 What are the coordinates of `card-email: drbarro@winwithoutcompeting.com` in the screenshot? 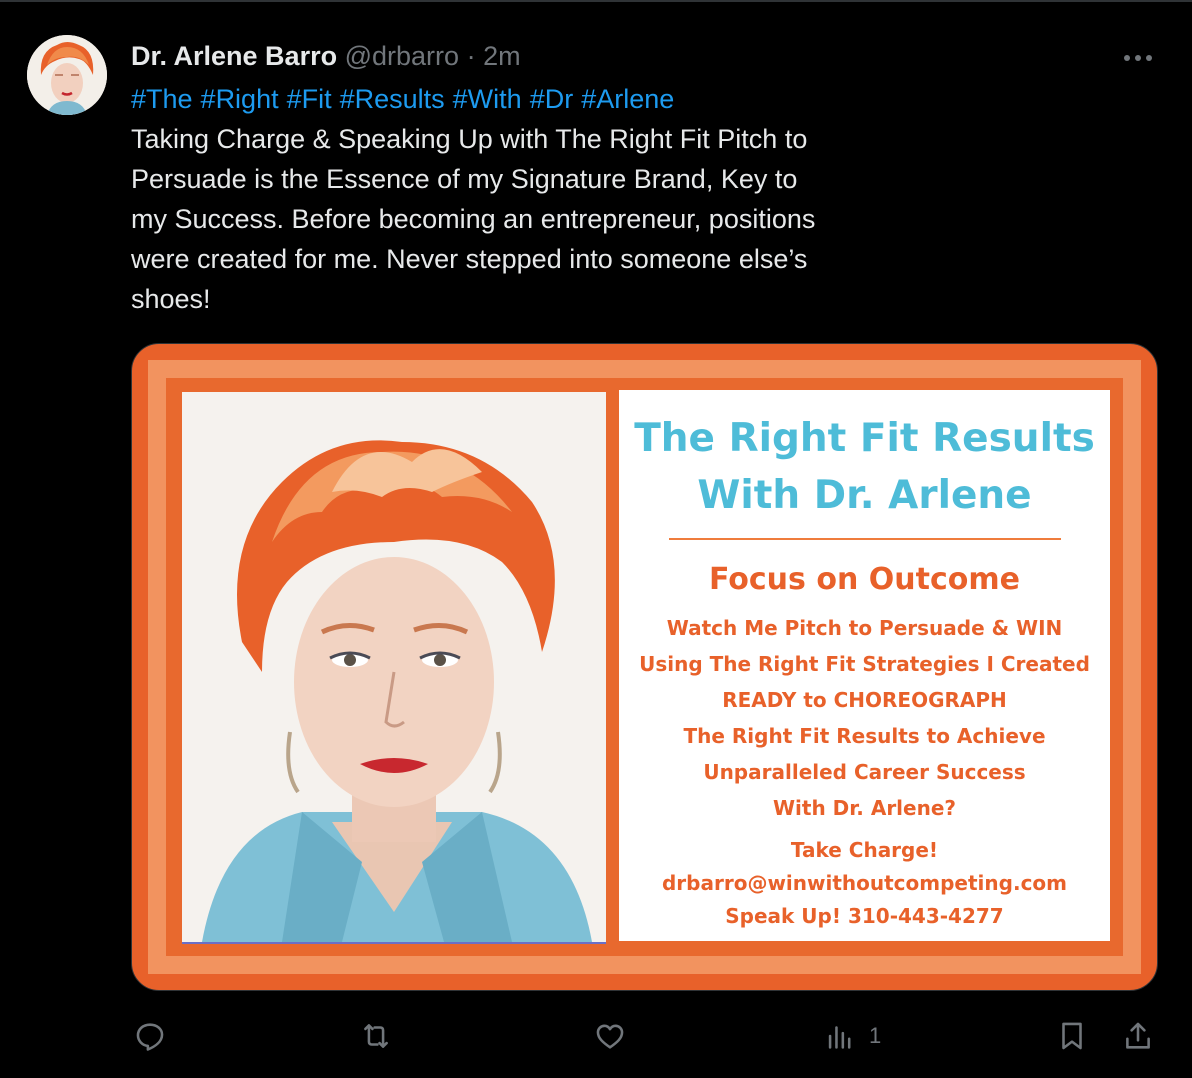 It's located at (864, 883).